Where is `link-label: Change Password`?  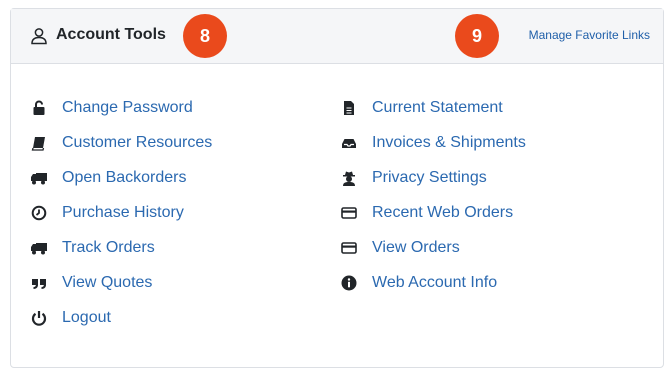 link-label: Change Password is located at coordinates (127, 107).